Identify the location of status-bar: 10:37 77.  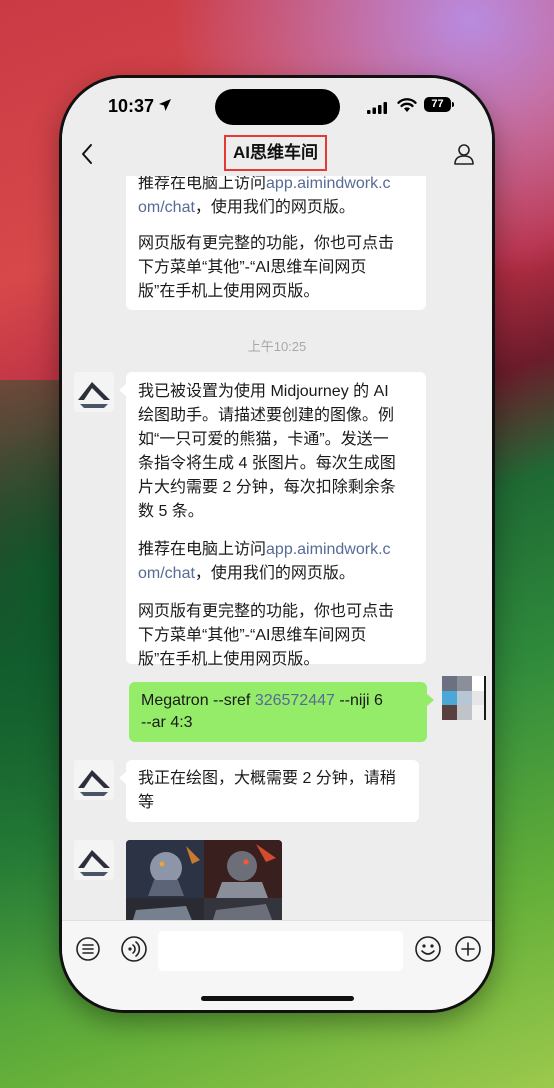
(277, 105).